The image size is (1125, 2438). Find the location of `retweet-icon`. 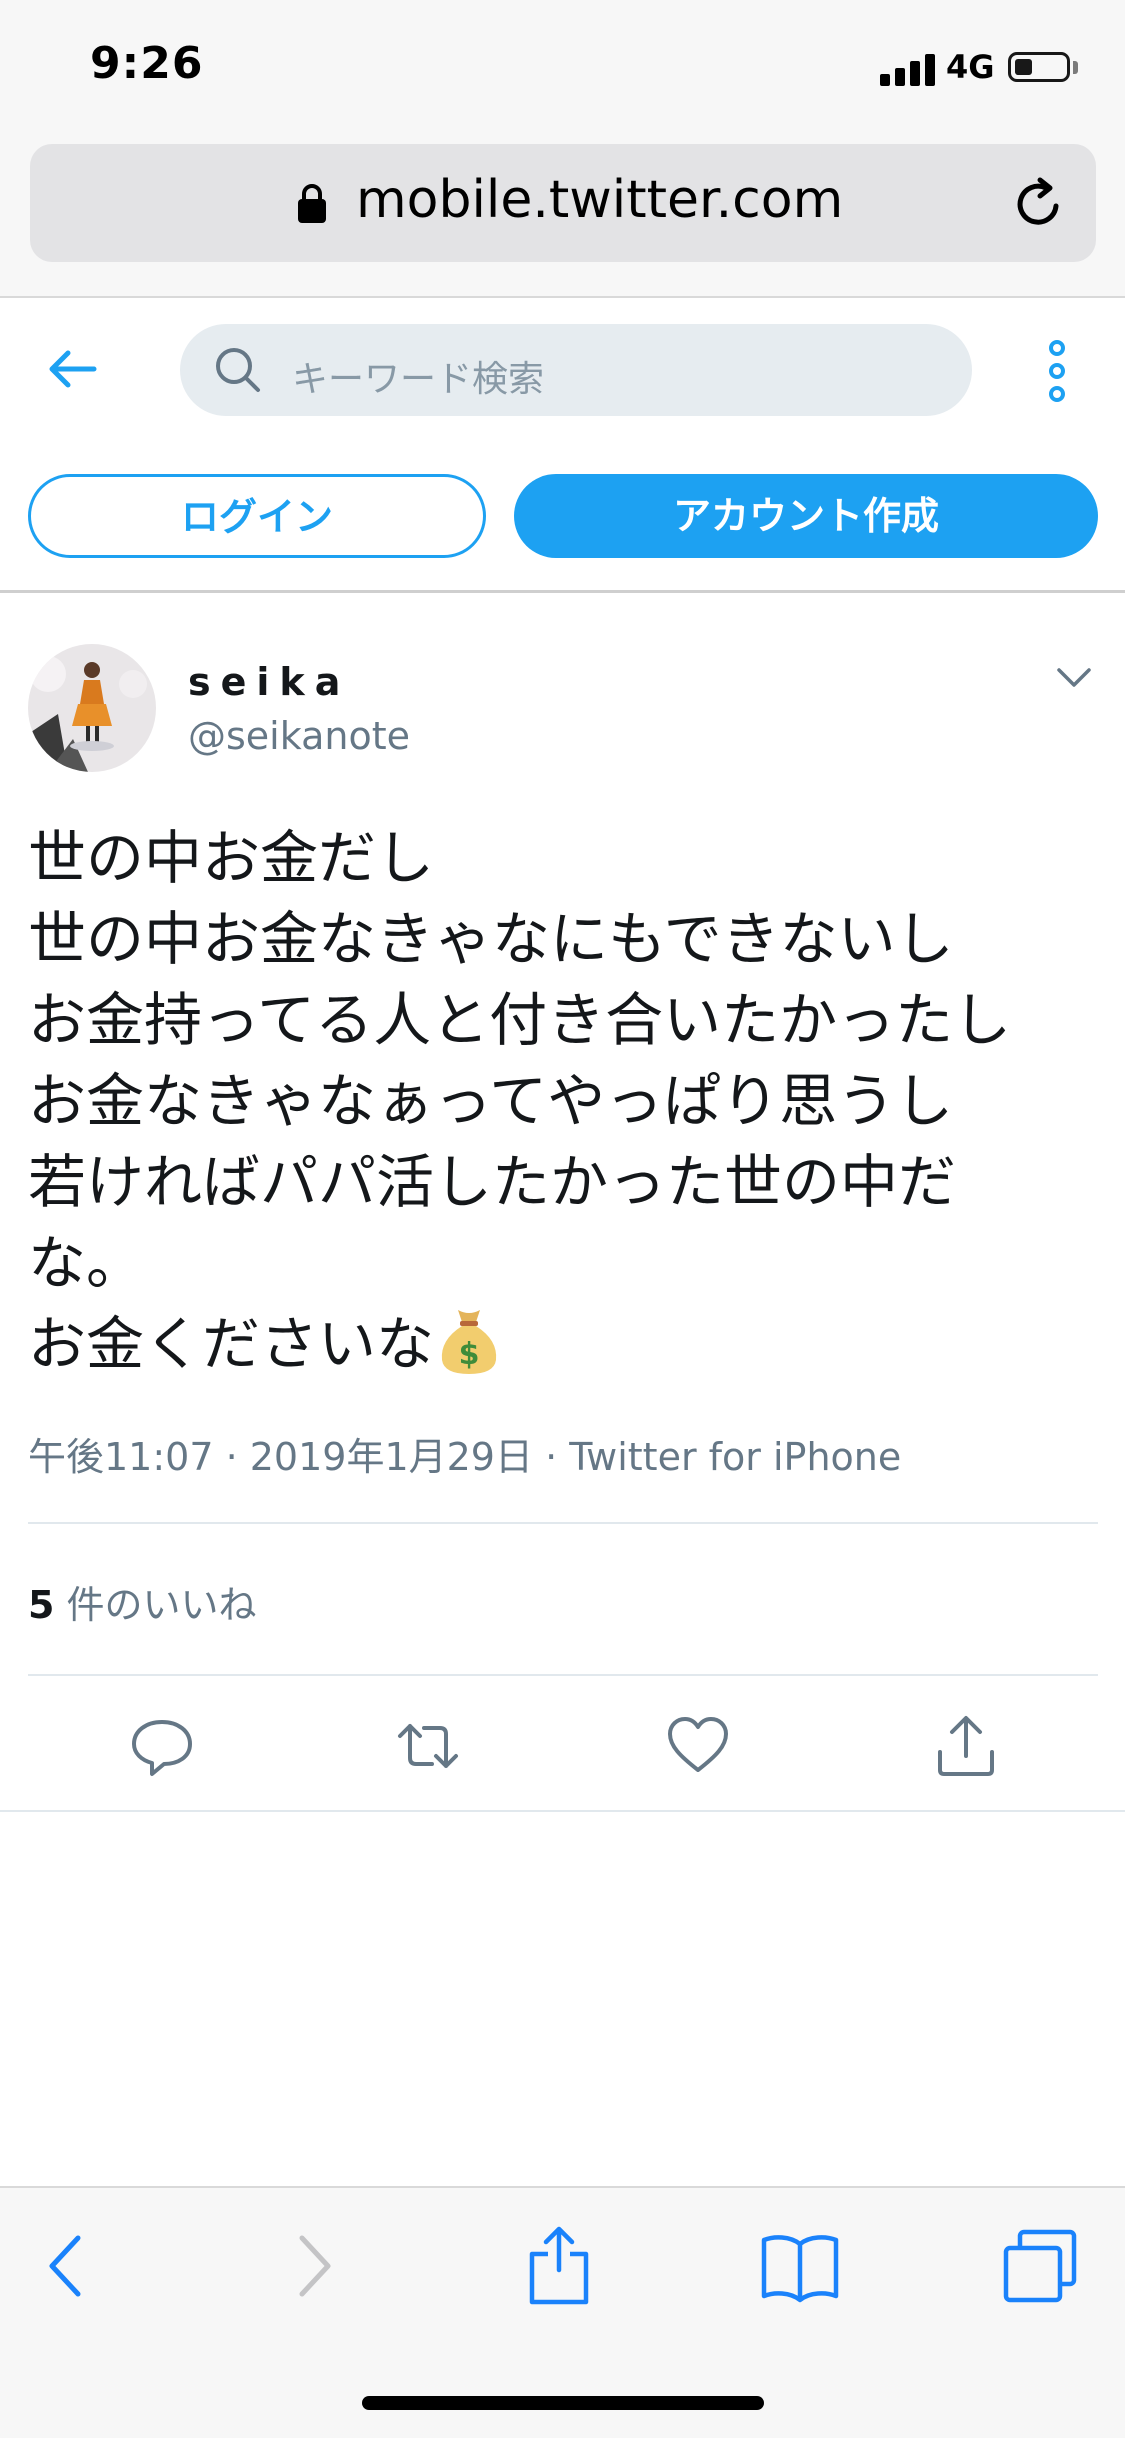

retweet-icon is located at coordinates (428, 1746).